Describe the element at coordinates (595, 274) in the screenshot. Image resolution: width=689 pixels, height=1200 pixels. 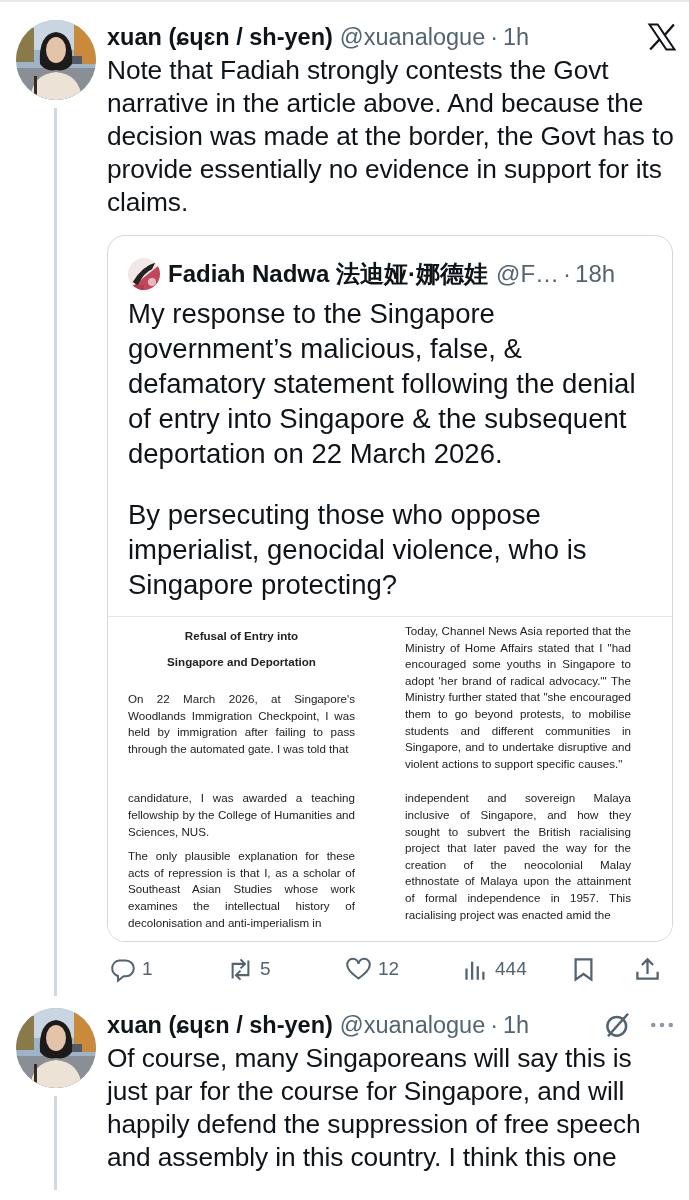
I see `post-time: 18h` at that location.